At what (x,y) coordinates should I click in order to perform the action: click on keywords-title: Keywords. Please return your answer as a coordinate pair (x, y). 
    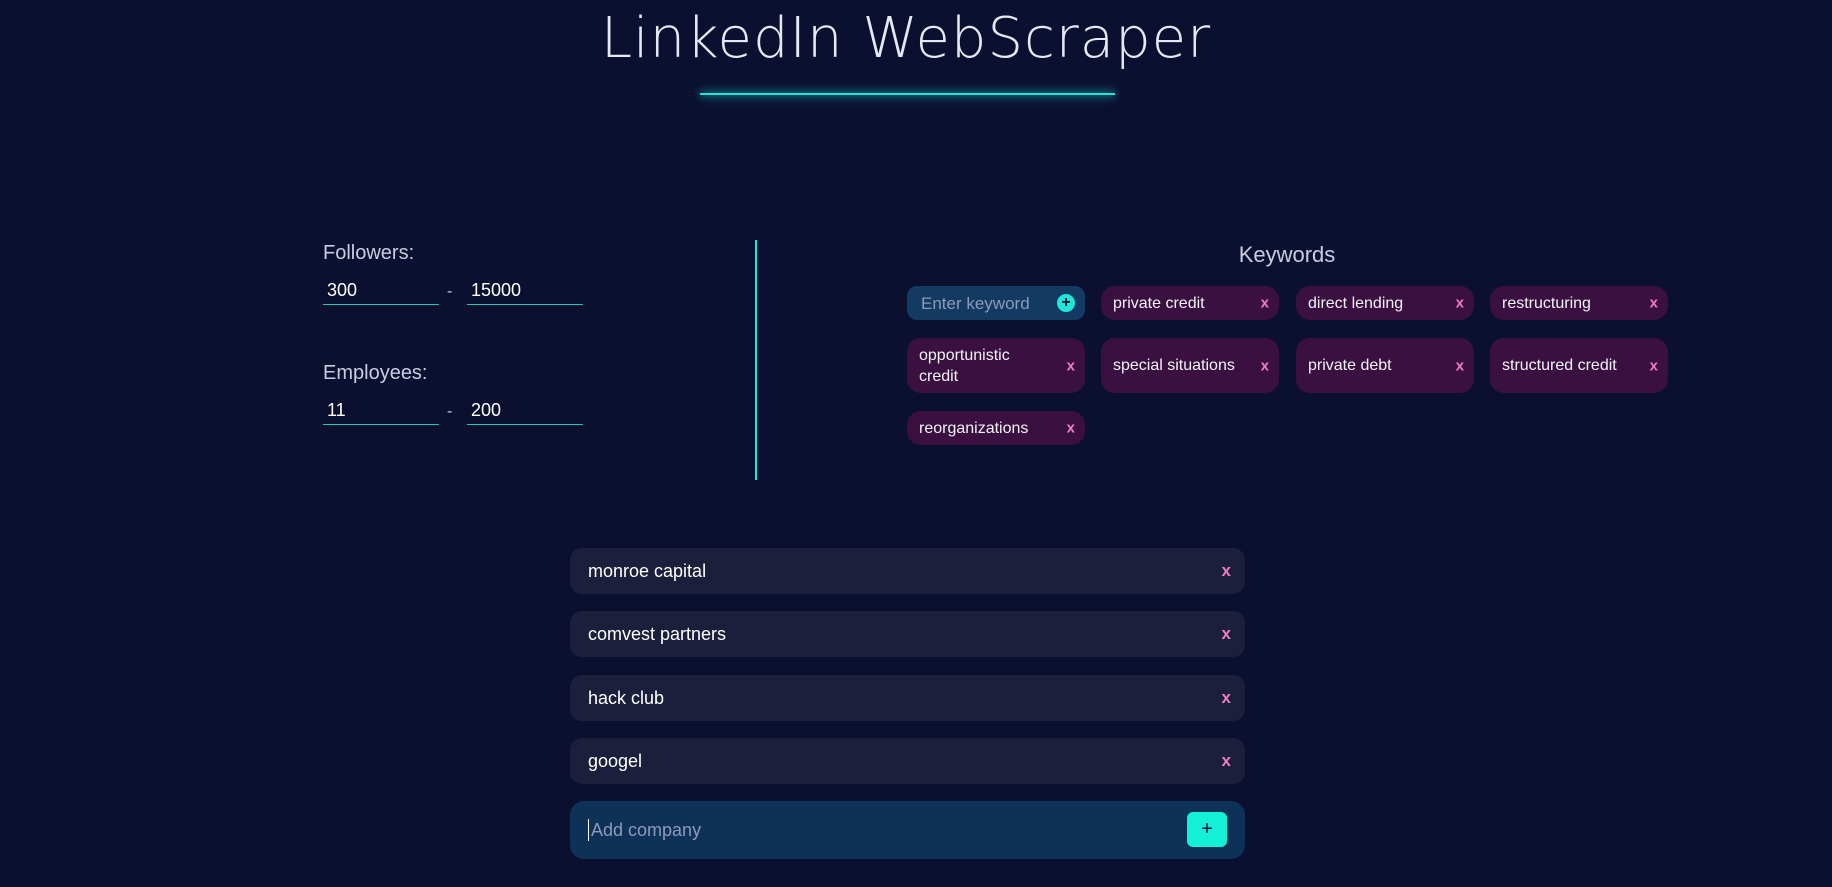
    Looking at the image, I should click on (1287, 254).